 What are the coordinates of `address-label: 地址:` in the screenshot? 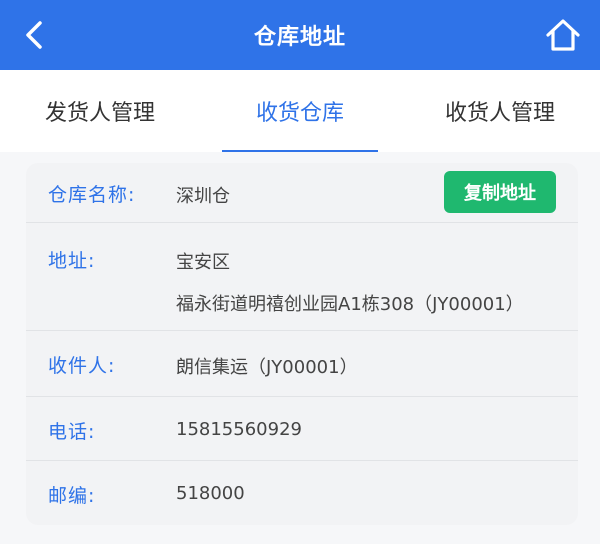 It's located at (72, 261).